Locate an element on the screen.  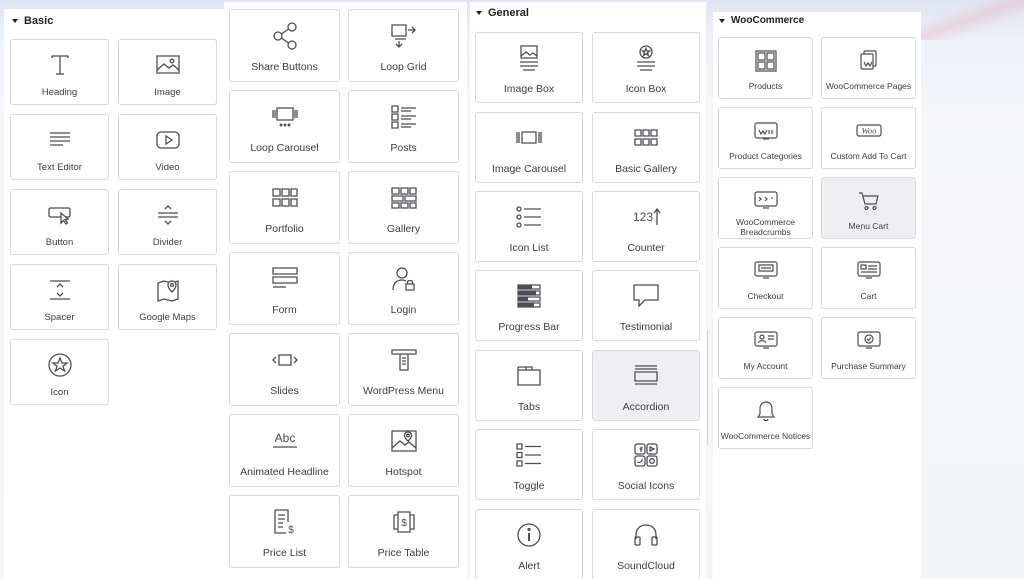
widget-icon-list: Icon List is located at coordinates (529, 226).